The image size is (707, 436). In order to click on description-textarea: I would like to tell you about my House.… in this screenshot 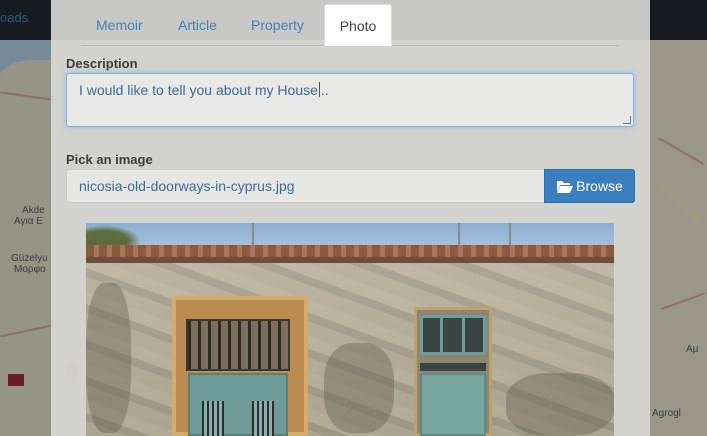, I will do `click(350, 100)`.